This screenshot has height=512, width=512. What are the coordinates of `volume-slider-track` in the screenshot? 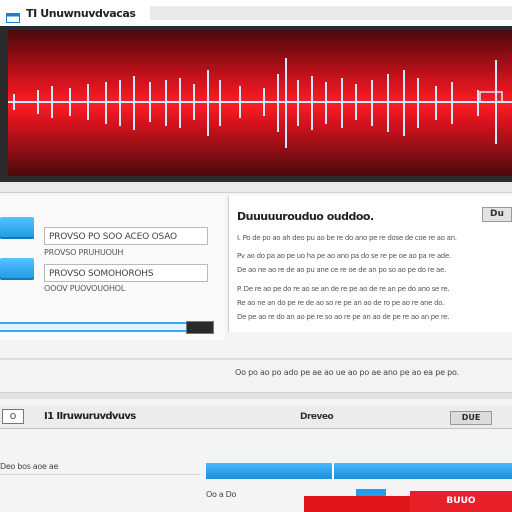 It's located at (93, 327).